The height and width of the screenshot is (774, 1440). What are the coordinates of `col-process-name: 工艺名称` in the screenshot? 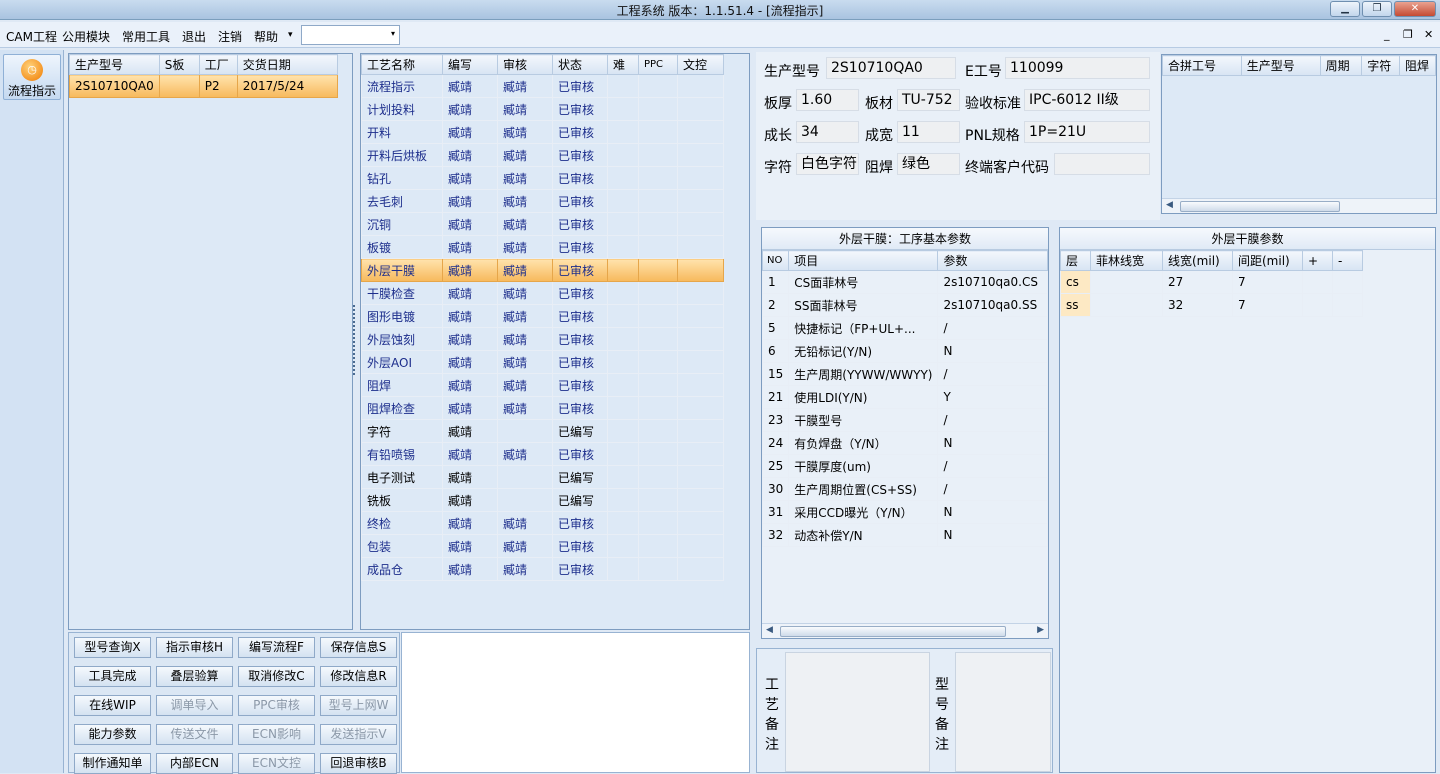 It's located at (402, 64).